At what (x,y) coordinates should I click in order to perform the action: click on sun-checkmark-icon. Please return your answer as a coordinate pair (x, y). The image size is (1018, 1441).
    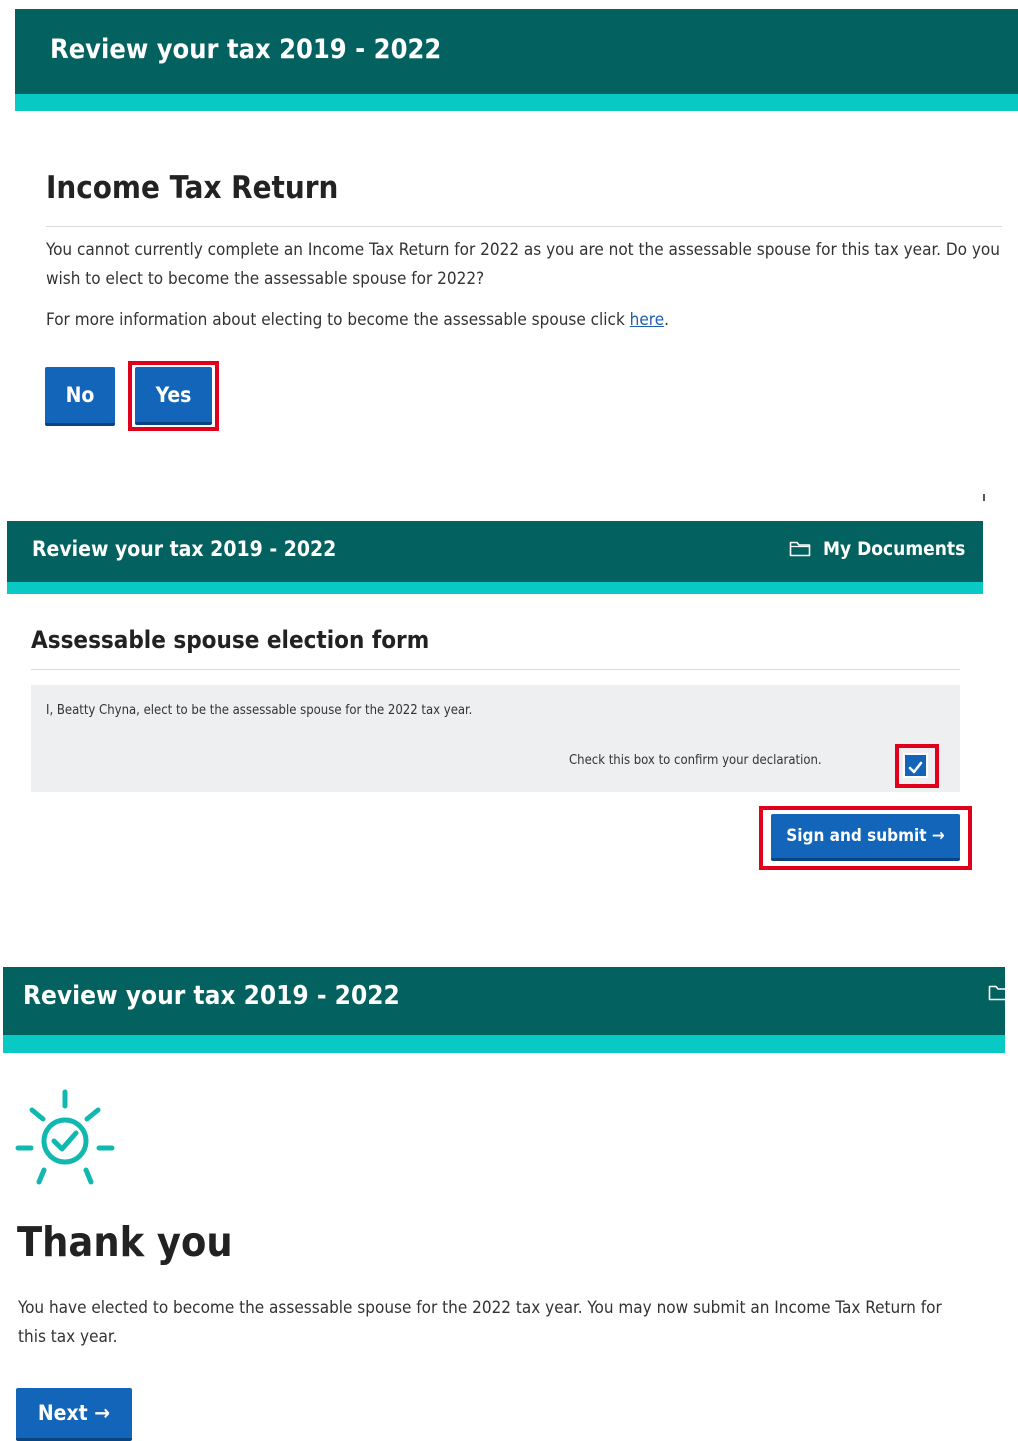
    Looking at the image, I should click on (65, 1138).